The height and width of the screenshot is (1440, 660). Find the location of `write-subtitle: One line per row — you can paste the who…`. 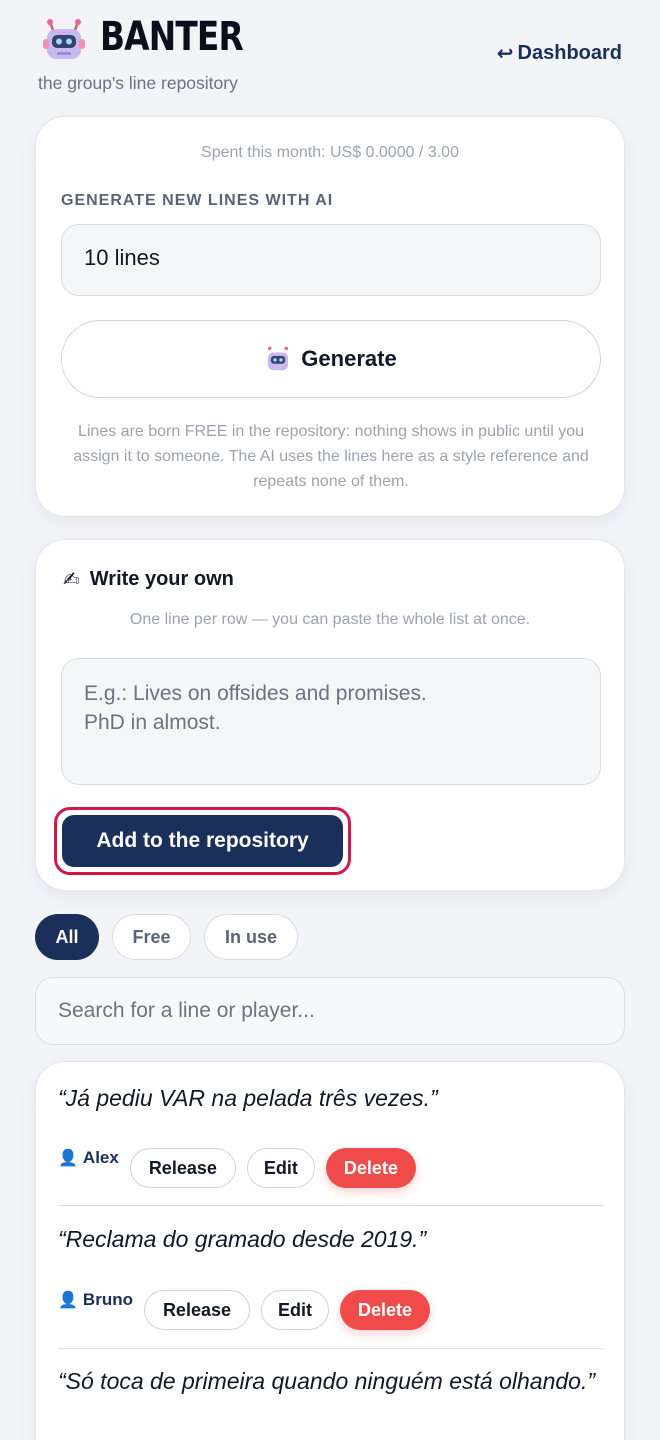

write-subtitle: One line per row — you can paste the who… is located at coordinates (330, 619).